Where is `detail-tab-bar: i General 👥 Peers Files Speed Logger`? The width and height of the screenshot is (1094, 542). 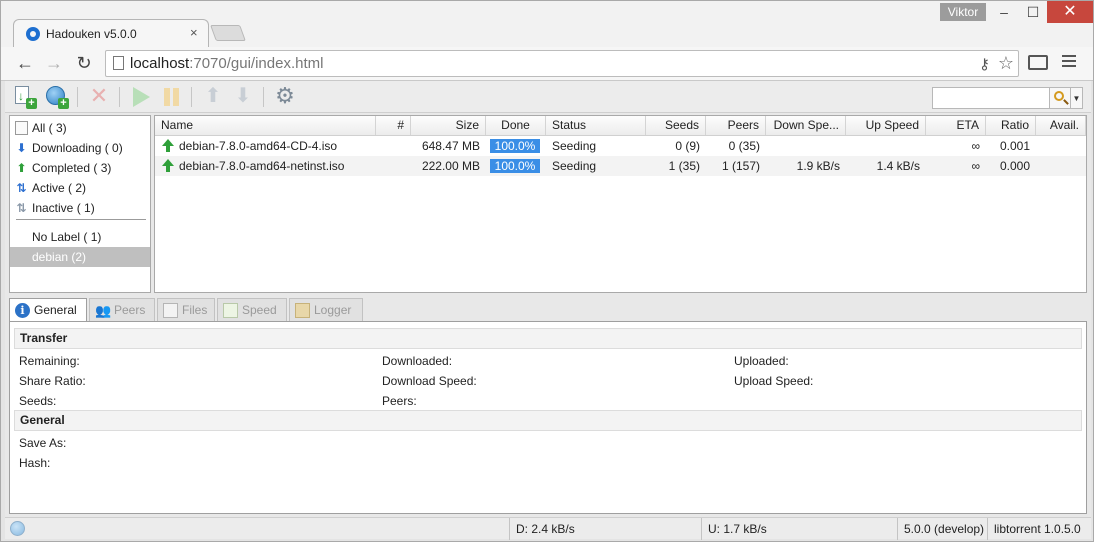 detail-tab-bar: i General 👥 Peers Files Speed Logger is located at coordinates (548, 310).